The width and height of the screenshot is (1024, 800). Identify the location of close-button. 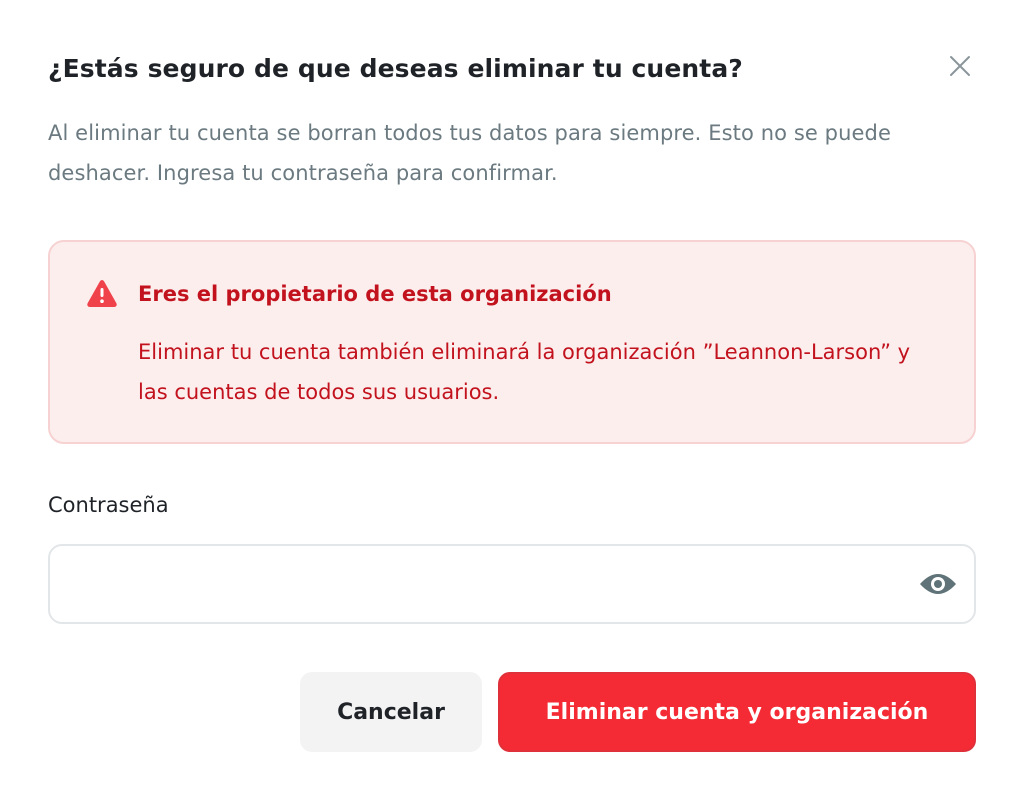
(960, 66).